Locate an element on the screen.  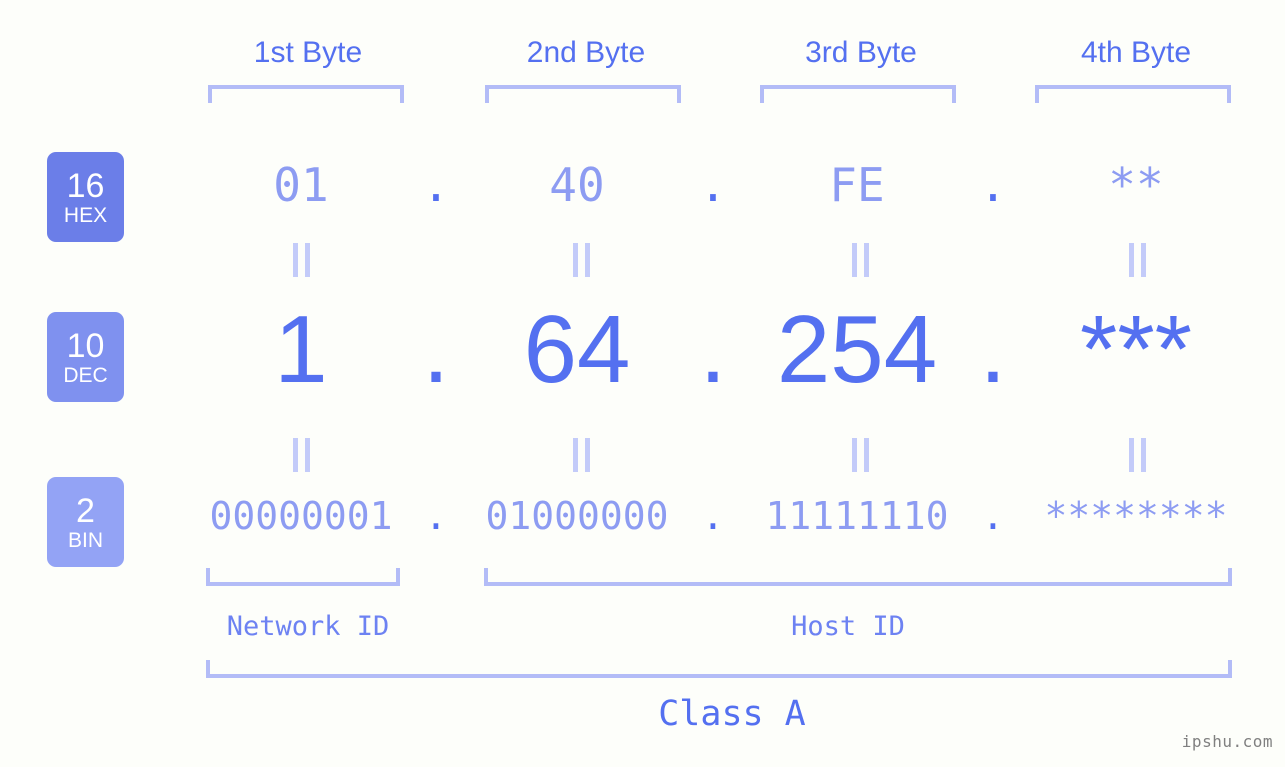
base-badge-bin: 2 BIN is located at coordinates (85, 522).